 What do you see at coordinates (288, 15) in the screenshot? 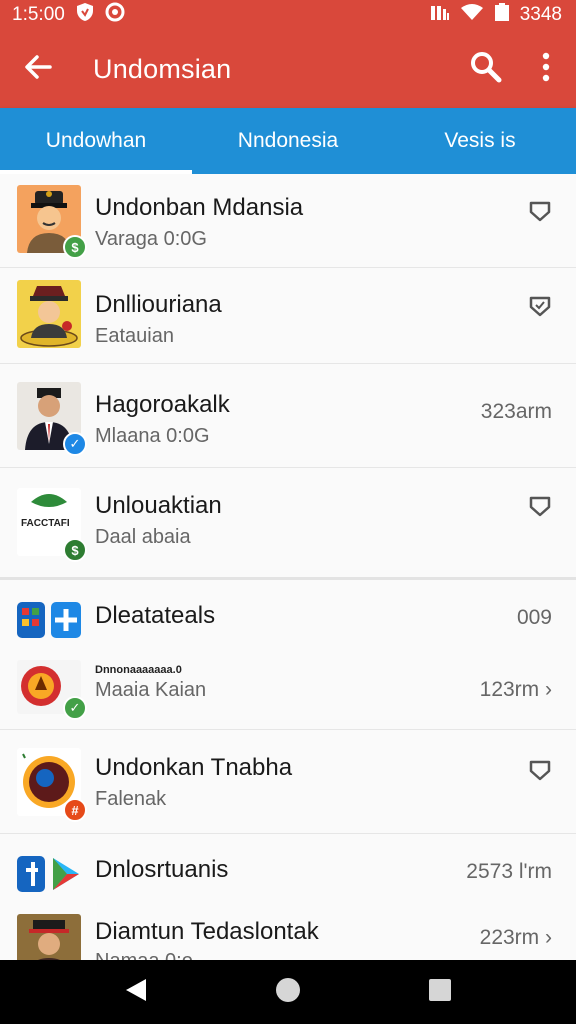
I see `status-bar: 1:5:00 3348` at bounding box center [288, 15].